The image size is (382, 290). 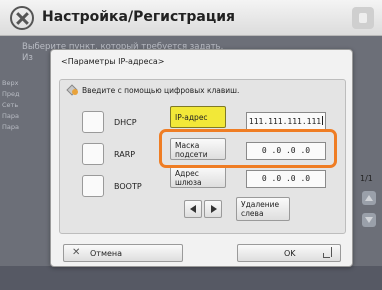 What do you see at coordinates (366, 178) in the screenshot?
I see `page-indicator: 1/1` at bounding box center [366, 178].